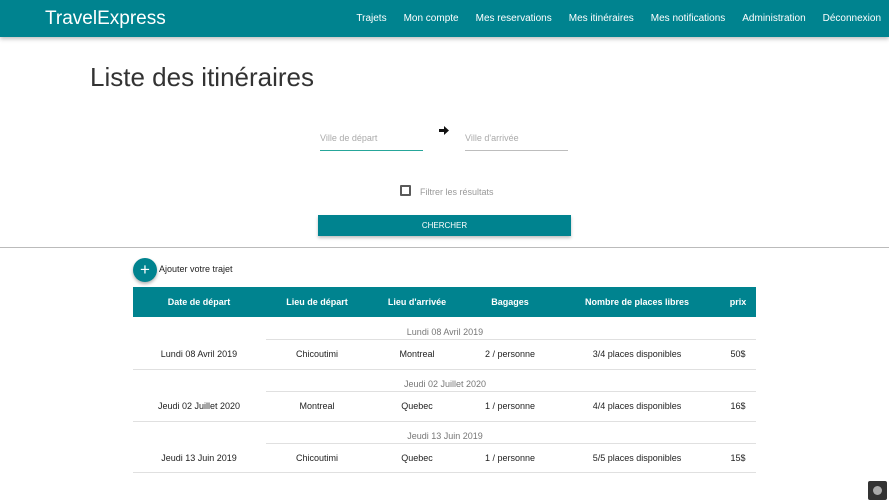 The height and width of the screenshot is (500, 889). Describe the element at coordinates (417, 354) in the screenshot. I see `cell-arrival: Montreal` at that location.